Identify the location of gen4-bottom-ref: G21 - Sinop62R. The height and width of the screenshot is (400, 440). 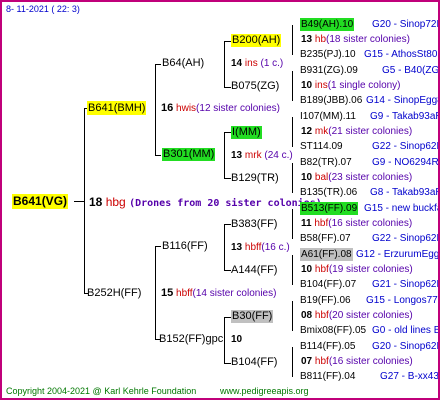
(406, 284).